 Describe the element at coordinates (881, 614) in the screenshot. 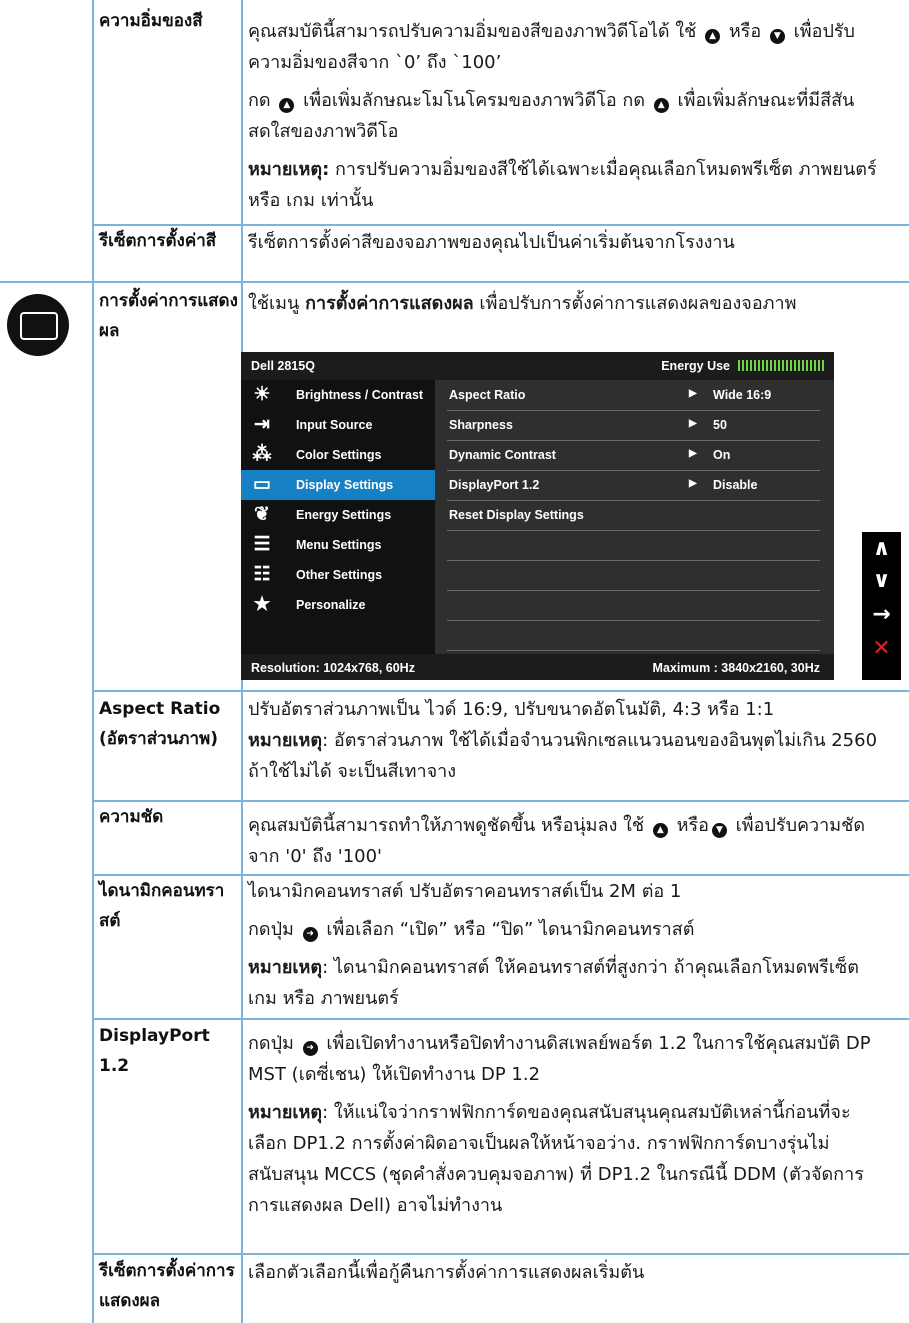

I see `right-arrow-icon: →` at that location.